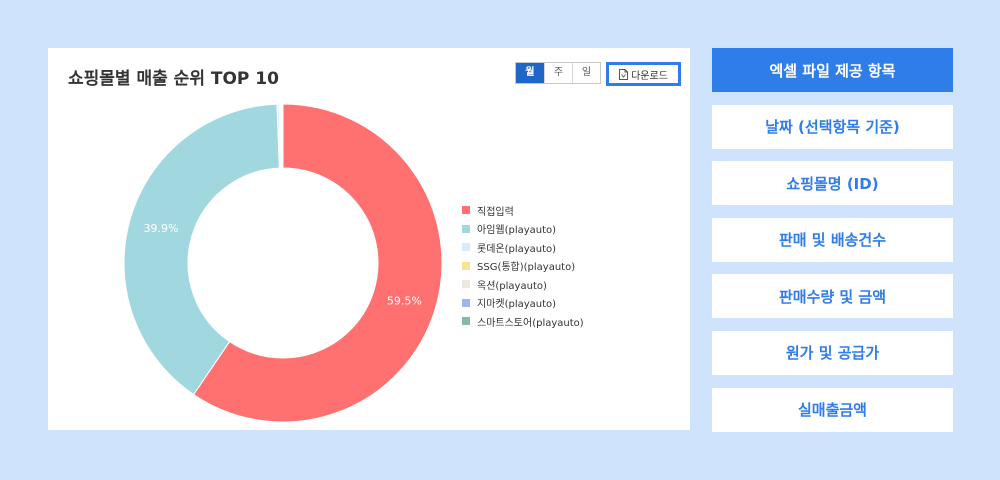  I want to click on legend-item: 스마트스토어(playauto), so click(523, 321).